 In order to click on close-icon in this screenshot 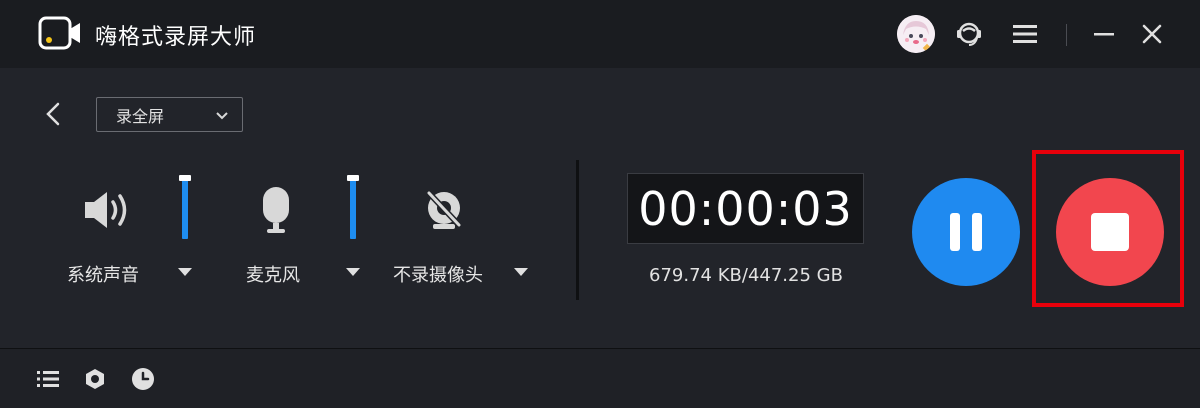, I will do `click(1152, 34)`.